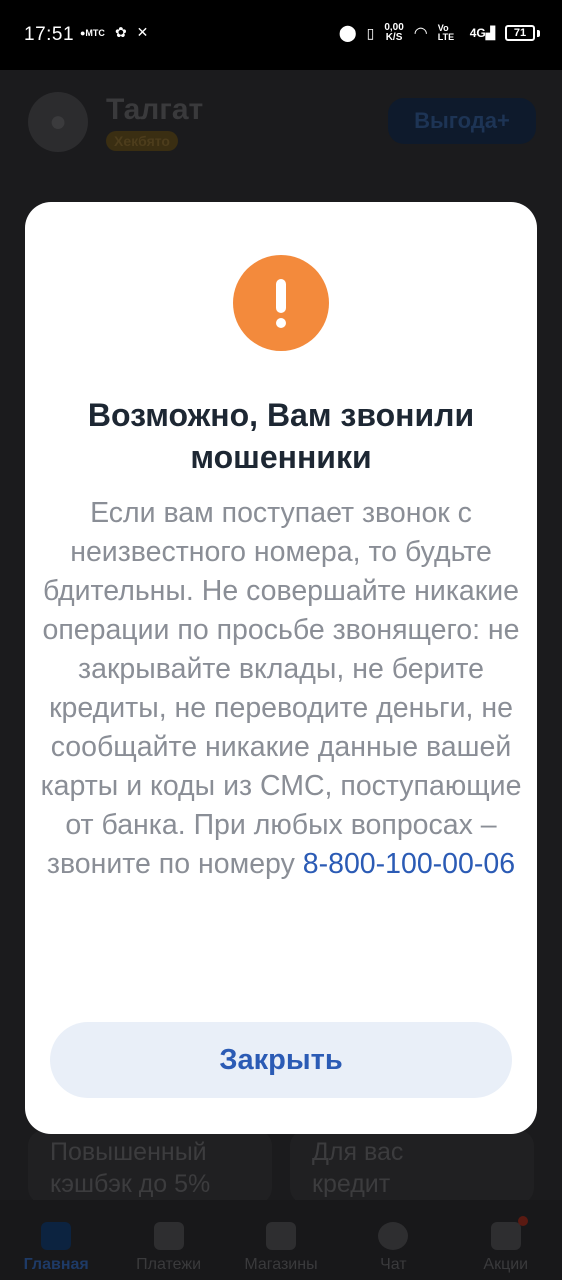 The width and height of the screenshot is (562, 1280). What do you see at coordinates (92, 32) in the screenshot?
I see `mts-bank-icon: ●МТС` at bounding box center [92, 32].